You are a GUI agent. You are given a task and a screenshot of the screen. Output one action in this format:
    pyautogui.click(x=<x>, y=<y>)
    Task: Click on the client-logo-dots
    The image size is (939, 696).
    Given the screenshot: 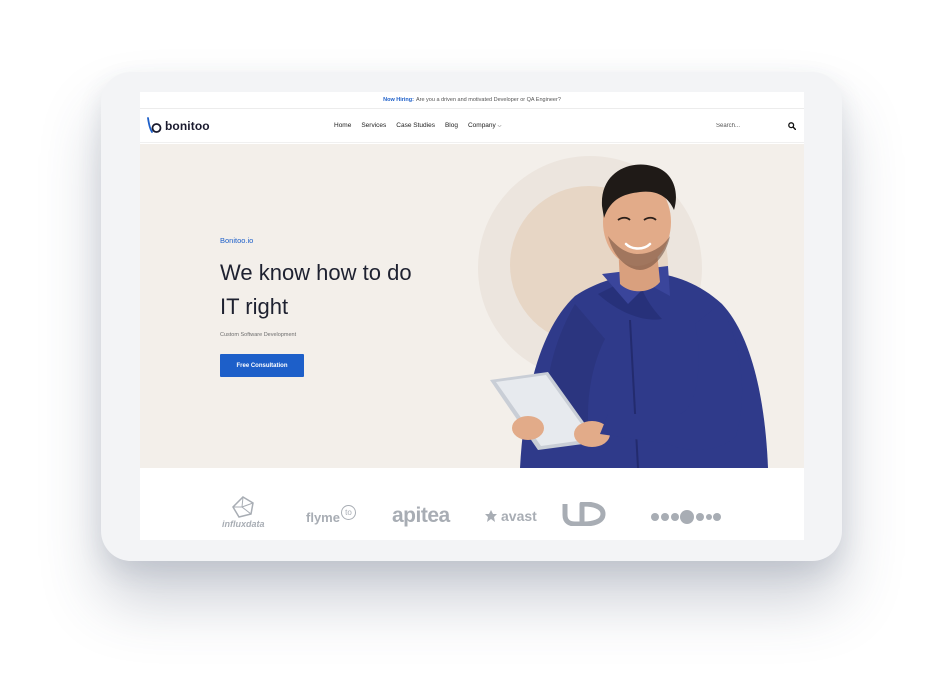 What is the action you would take?
    pyautogui.click(x=686, y=517)
    